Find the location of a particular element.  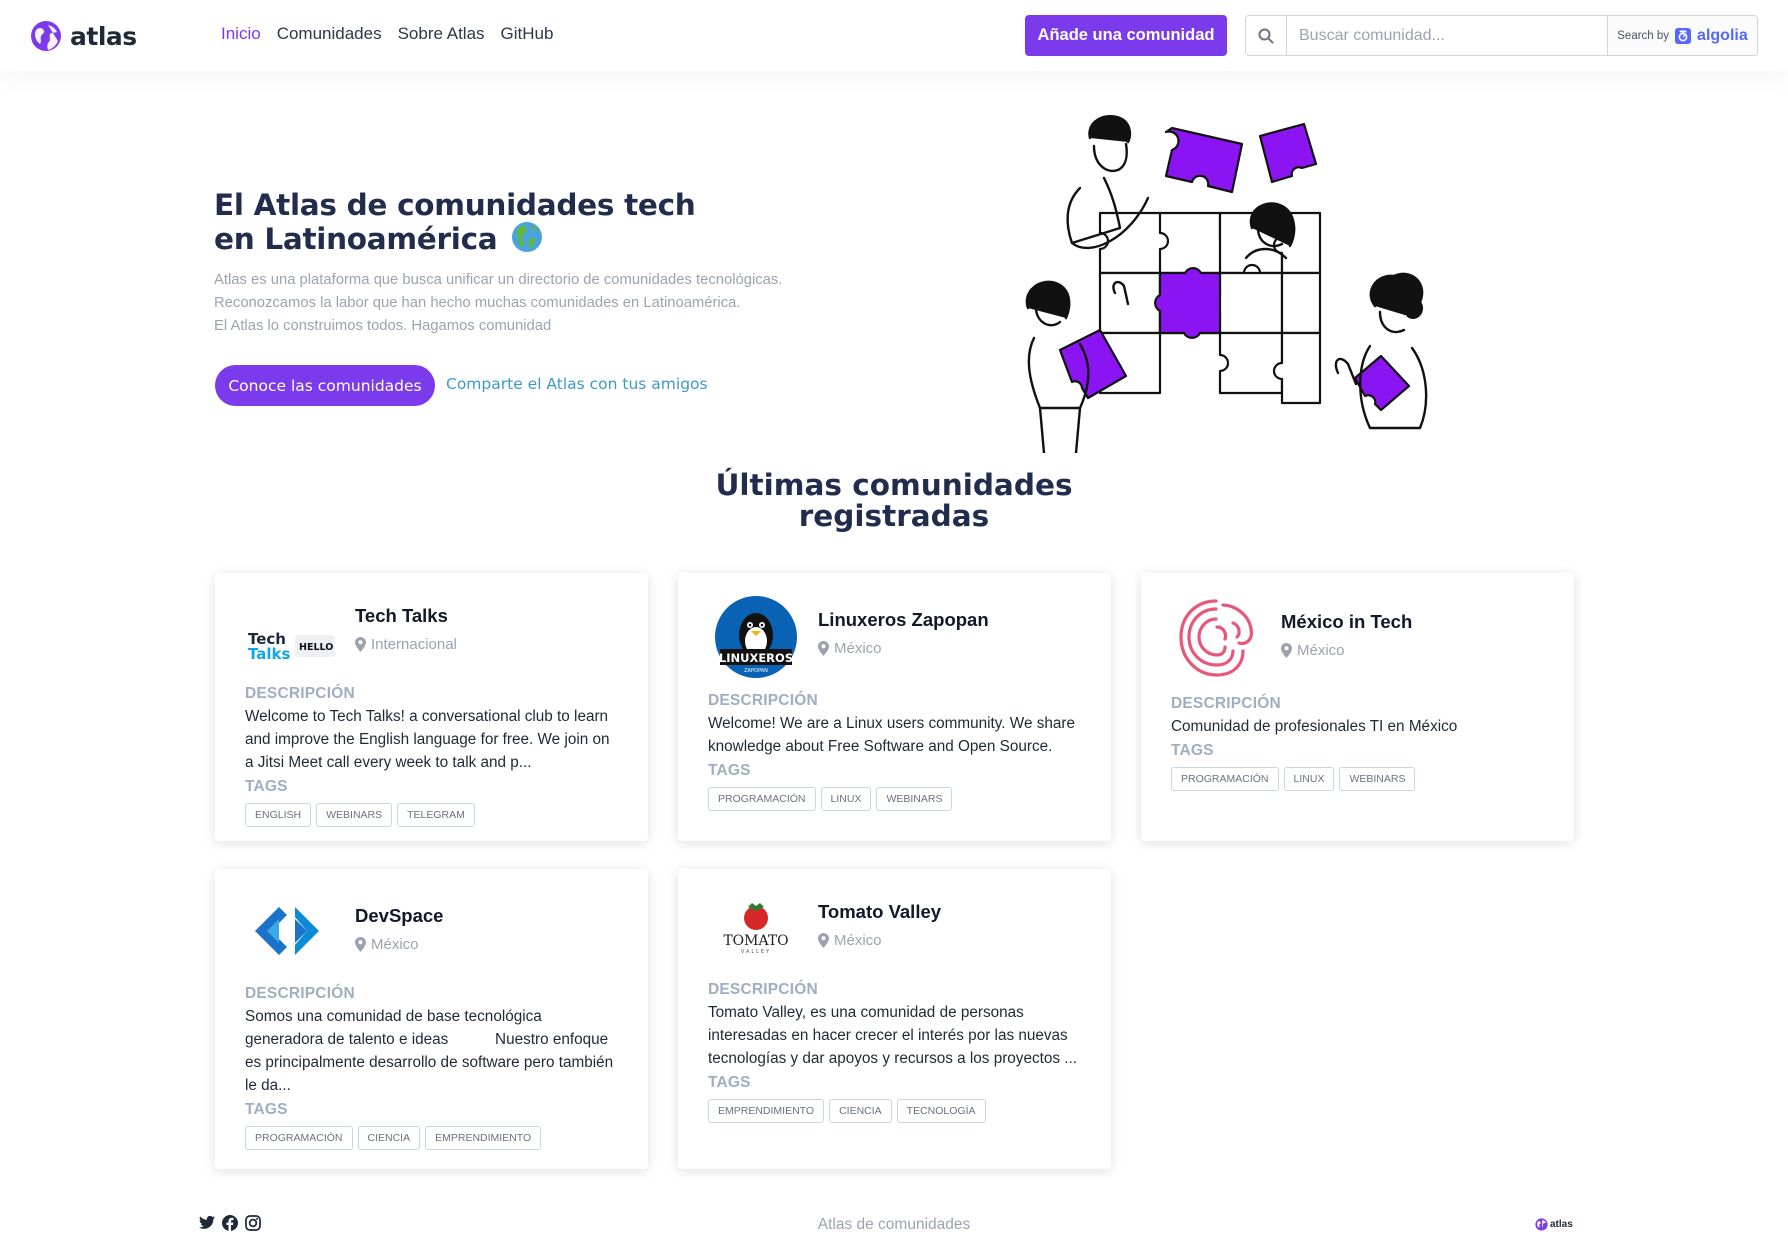

linuxeros-logo: LINUXEROS ZAPOPAN is located at coordinates (756, 637).